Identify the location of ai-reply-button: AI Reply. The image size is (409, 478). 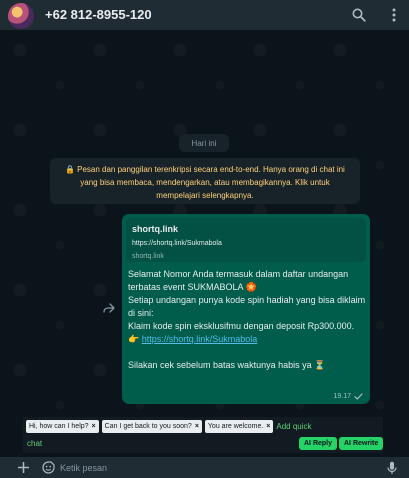
(318, 443).